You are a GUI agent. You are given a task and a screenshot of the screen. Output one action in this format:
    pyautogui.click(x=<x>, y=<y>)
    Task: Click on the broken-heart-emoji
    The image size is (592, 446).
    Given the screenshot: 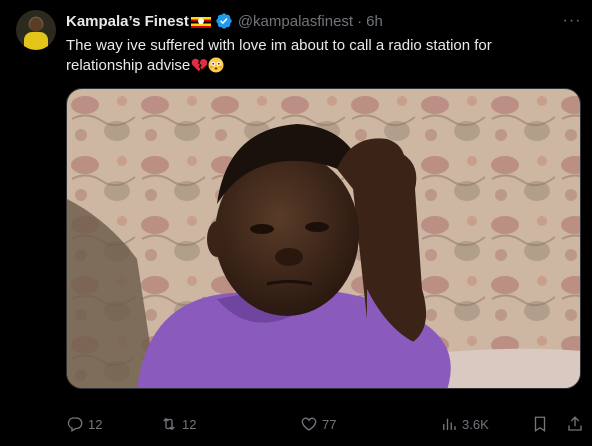 What is the action you would take?
    pyautogui.click(x=199, y=65)
    